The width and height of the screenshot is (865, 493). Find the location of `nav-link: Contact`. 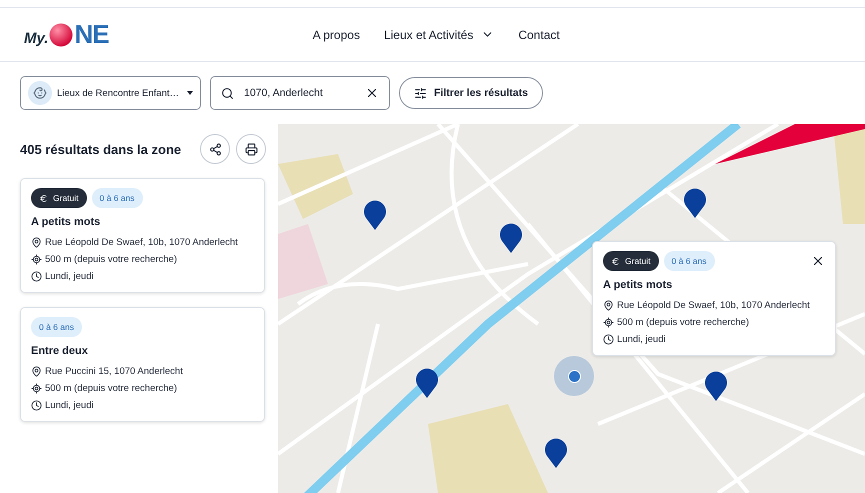

nav-link: Contact is located at coordinates (539, 35).